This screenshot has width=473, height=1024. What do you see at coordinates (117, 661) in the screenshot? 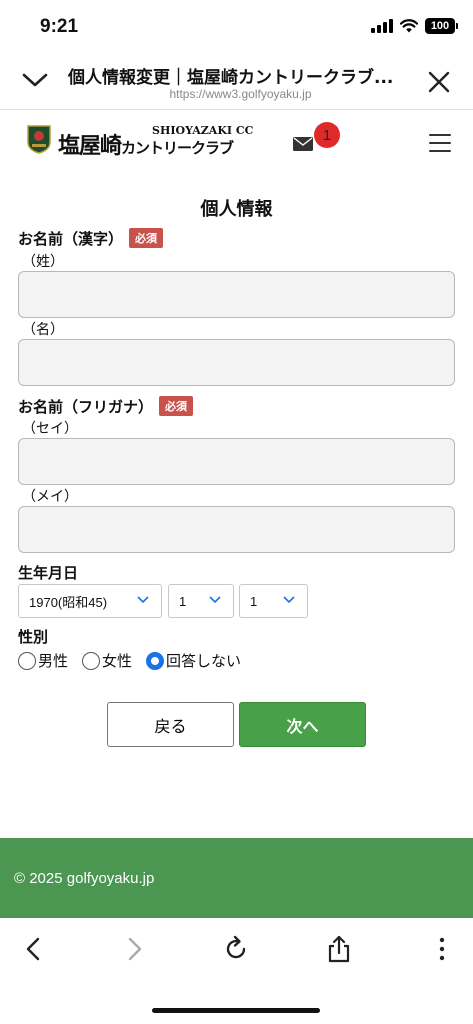
I see `gender-female-label: 女性` at bounding box center [117, 661].